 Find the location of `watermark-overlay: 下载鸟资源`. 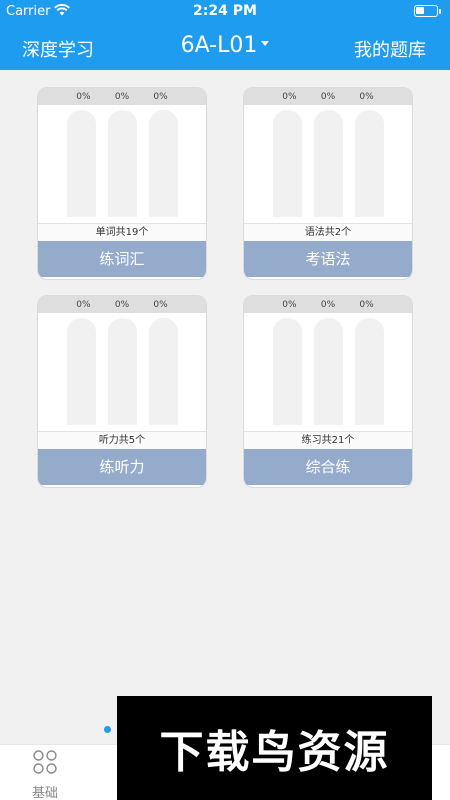

watermark-overlay: 下载鸟资源 is located at coordinates (274, 748).